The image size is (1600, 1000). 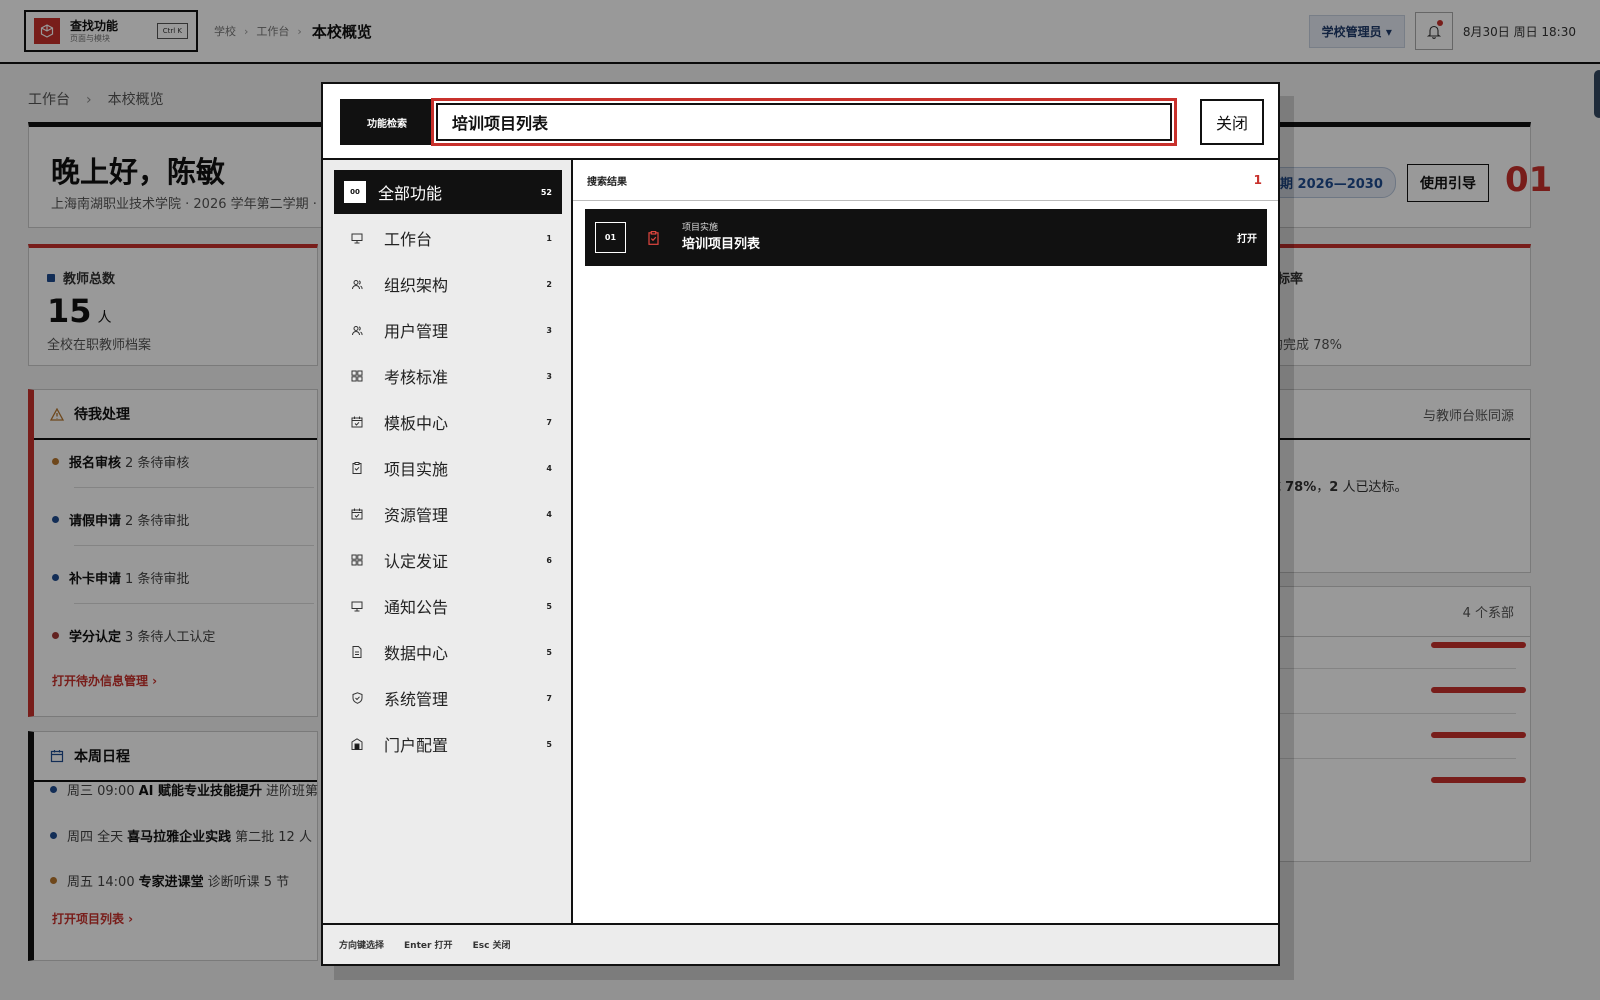 What do you see at coordinates (448, 192) in the screenshot?
I see `category-item-all: 00 全部功能 52` at bounding box center [448, 192].